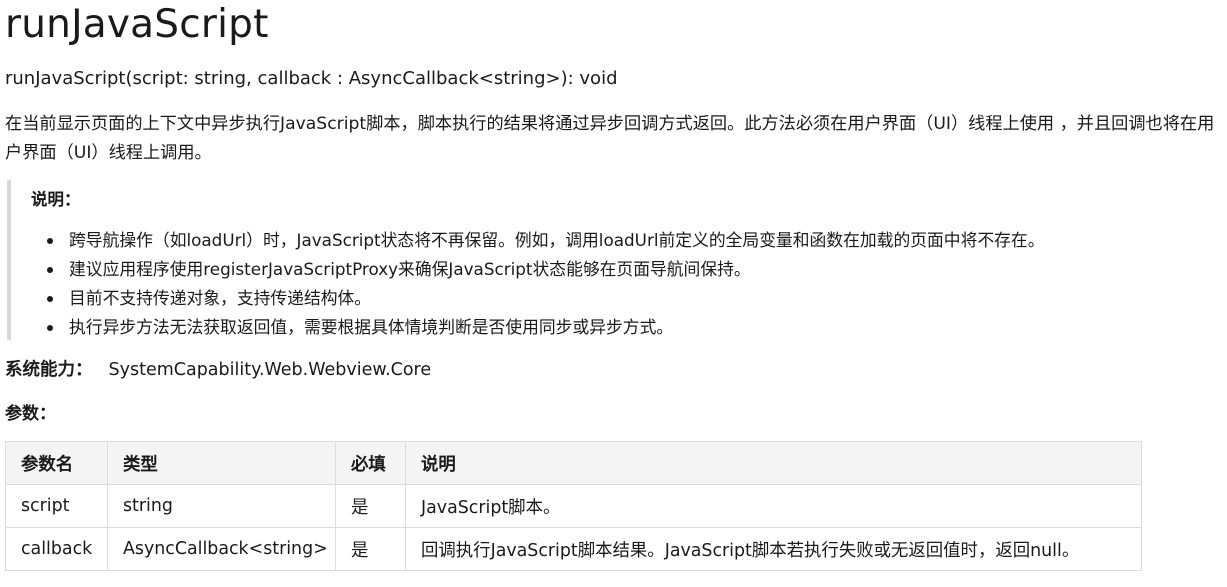 The width and height of the screenshot is (1227, 587). Describe the element at coordinates (221, 463) in the screenshot. I see `header-type: 类型` at that location.